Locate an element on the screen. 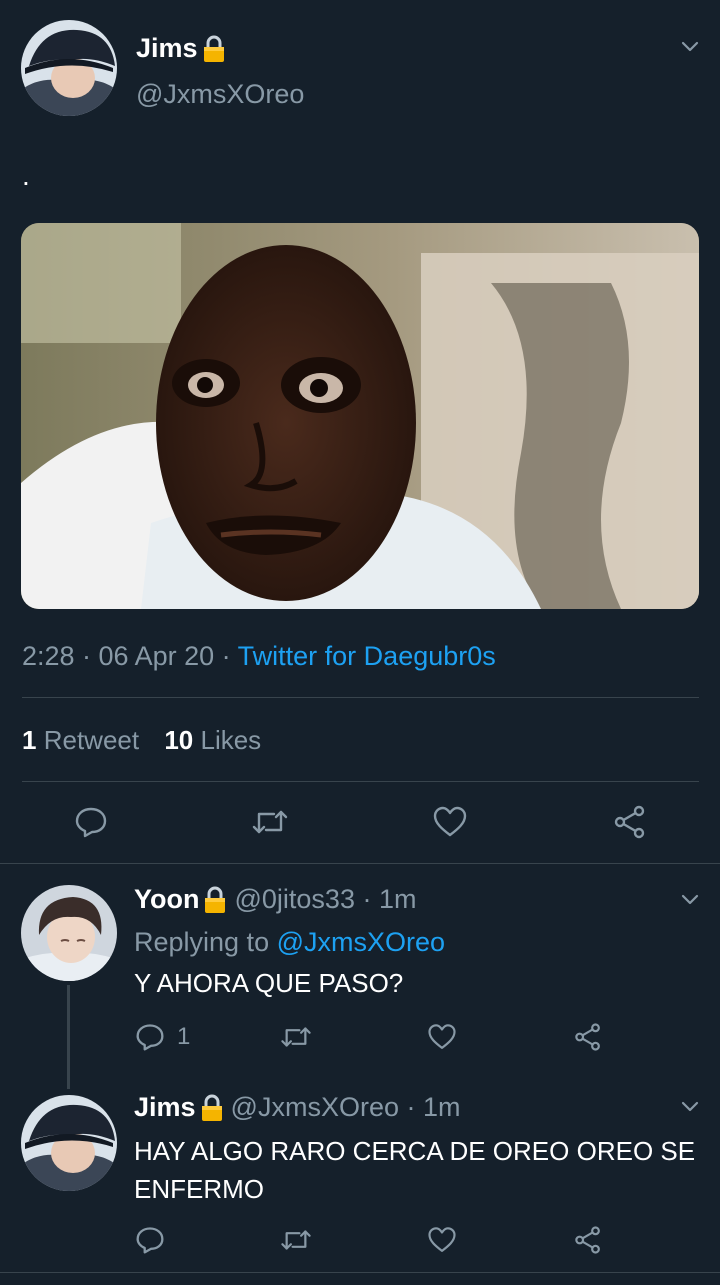 The width and height of the screenshot is (720, 1285). reply-header: Jims @JxmsXOreo · 1m is located at coordinates (297, 1107).